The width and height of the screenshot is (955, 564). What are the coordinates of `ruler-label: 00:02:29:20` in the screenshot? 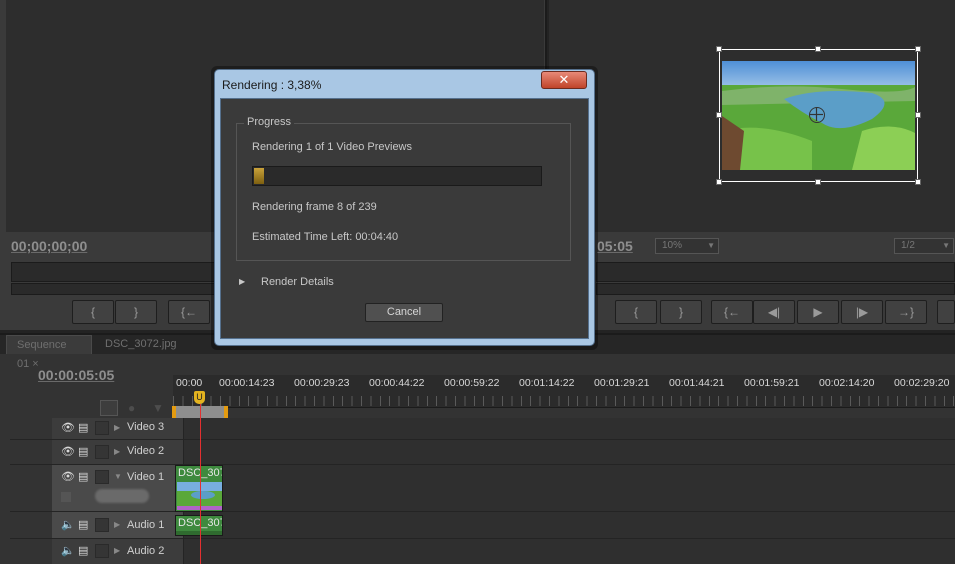 It's located at (922, 383).